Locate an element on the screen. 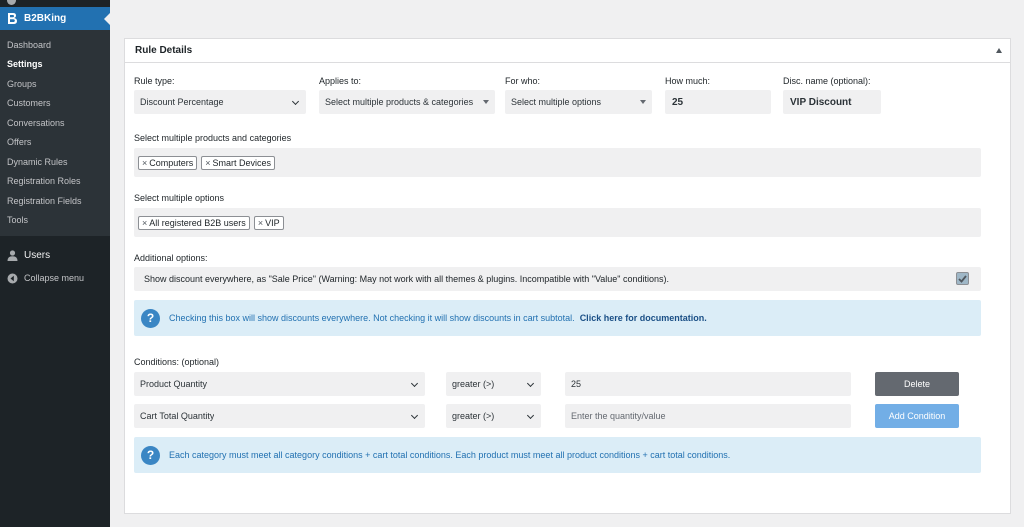 Image resolution: width=1024 pixels, height=527 pixels. panel-collapse-icon is located at coordinates (999, 50).